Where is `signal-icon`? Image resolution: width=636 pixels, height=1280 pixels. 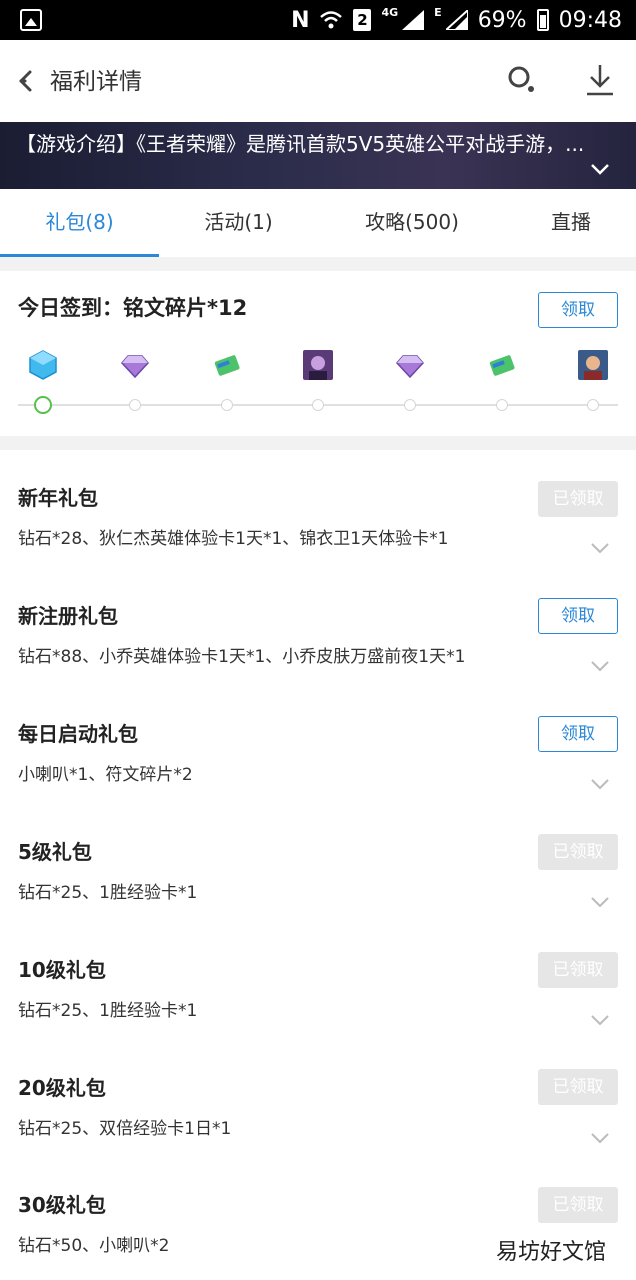 signal-icon is located at coordinates (413, 20).